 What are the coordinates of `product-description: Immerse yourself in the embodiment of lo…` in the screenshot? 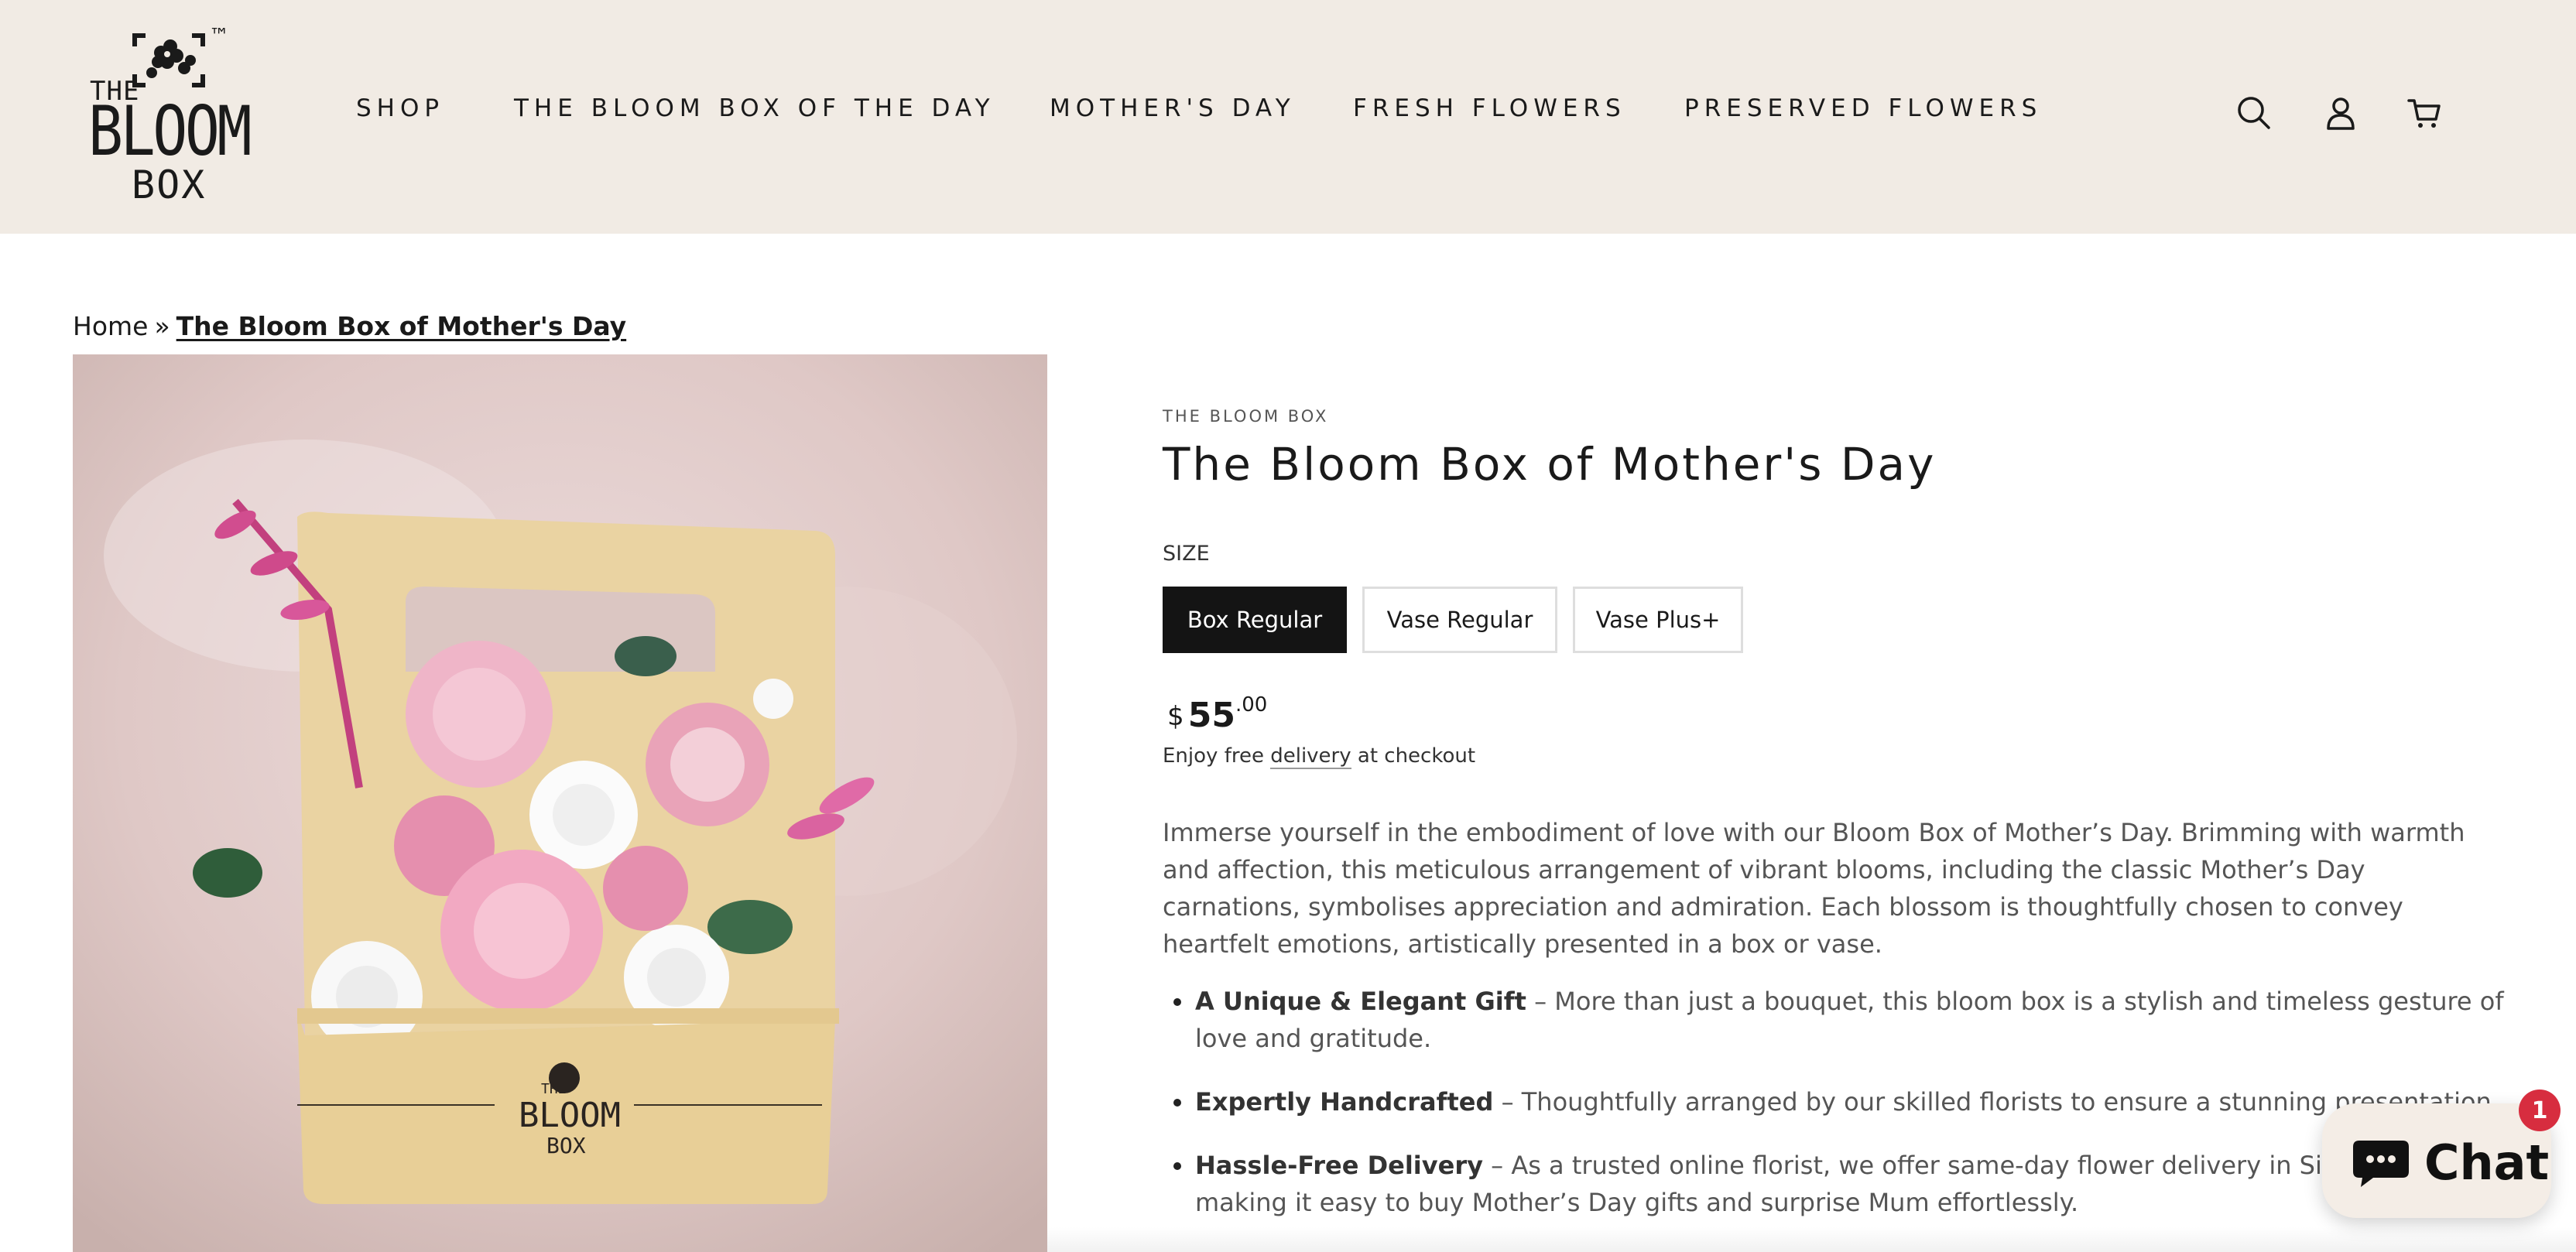 It's located at (1814, 889).